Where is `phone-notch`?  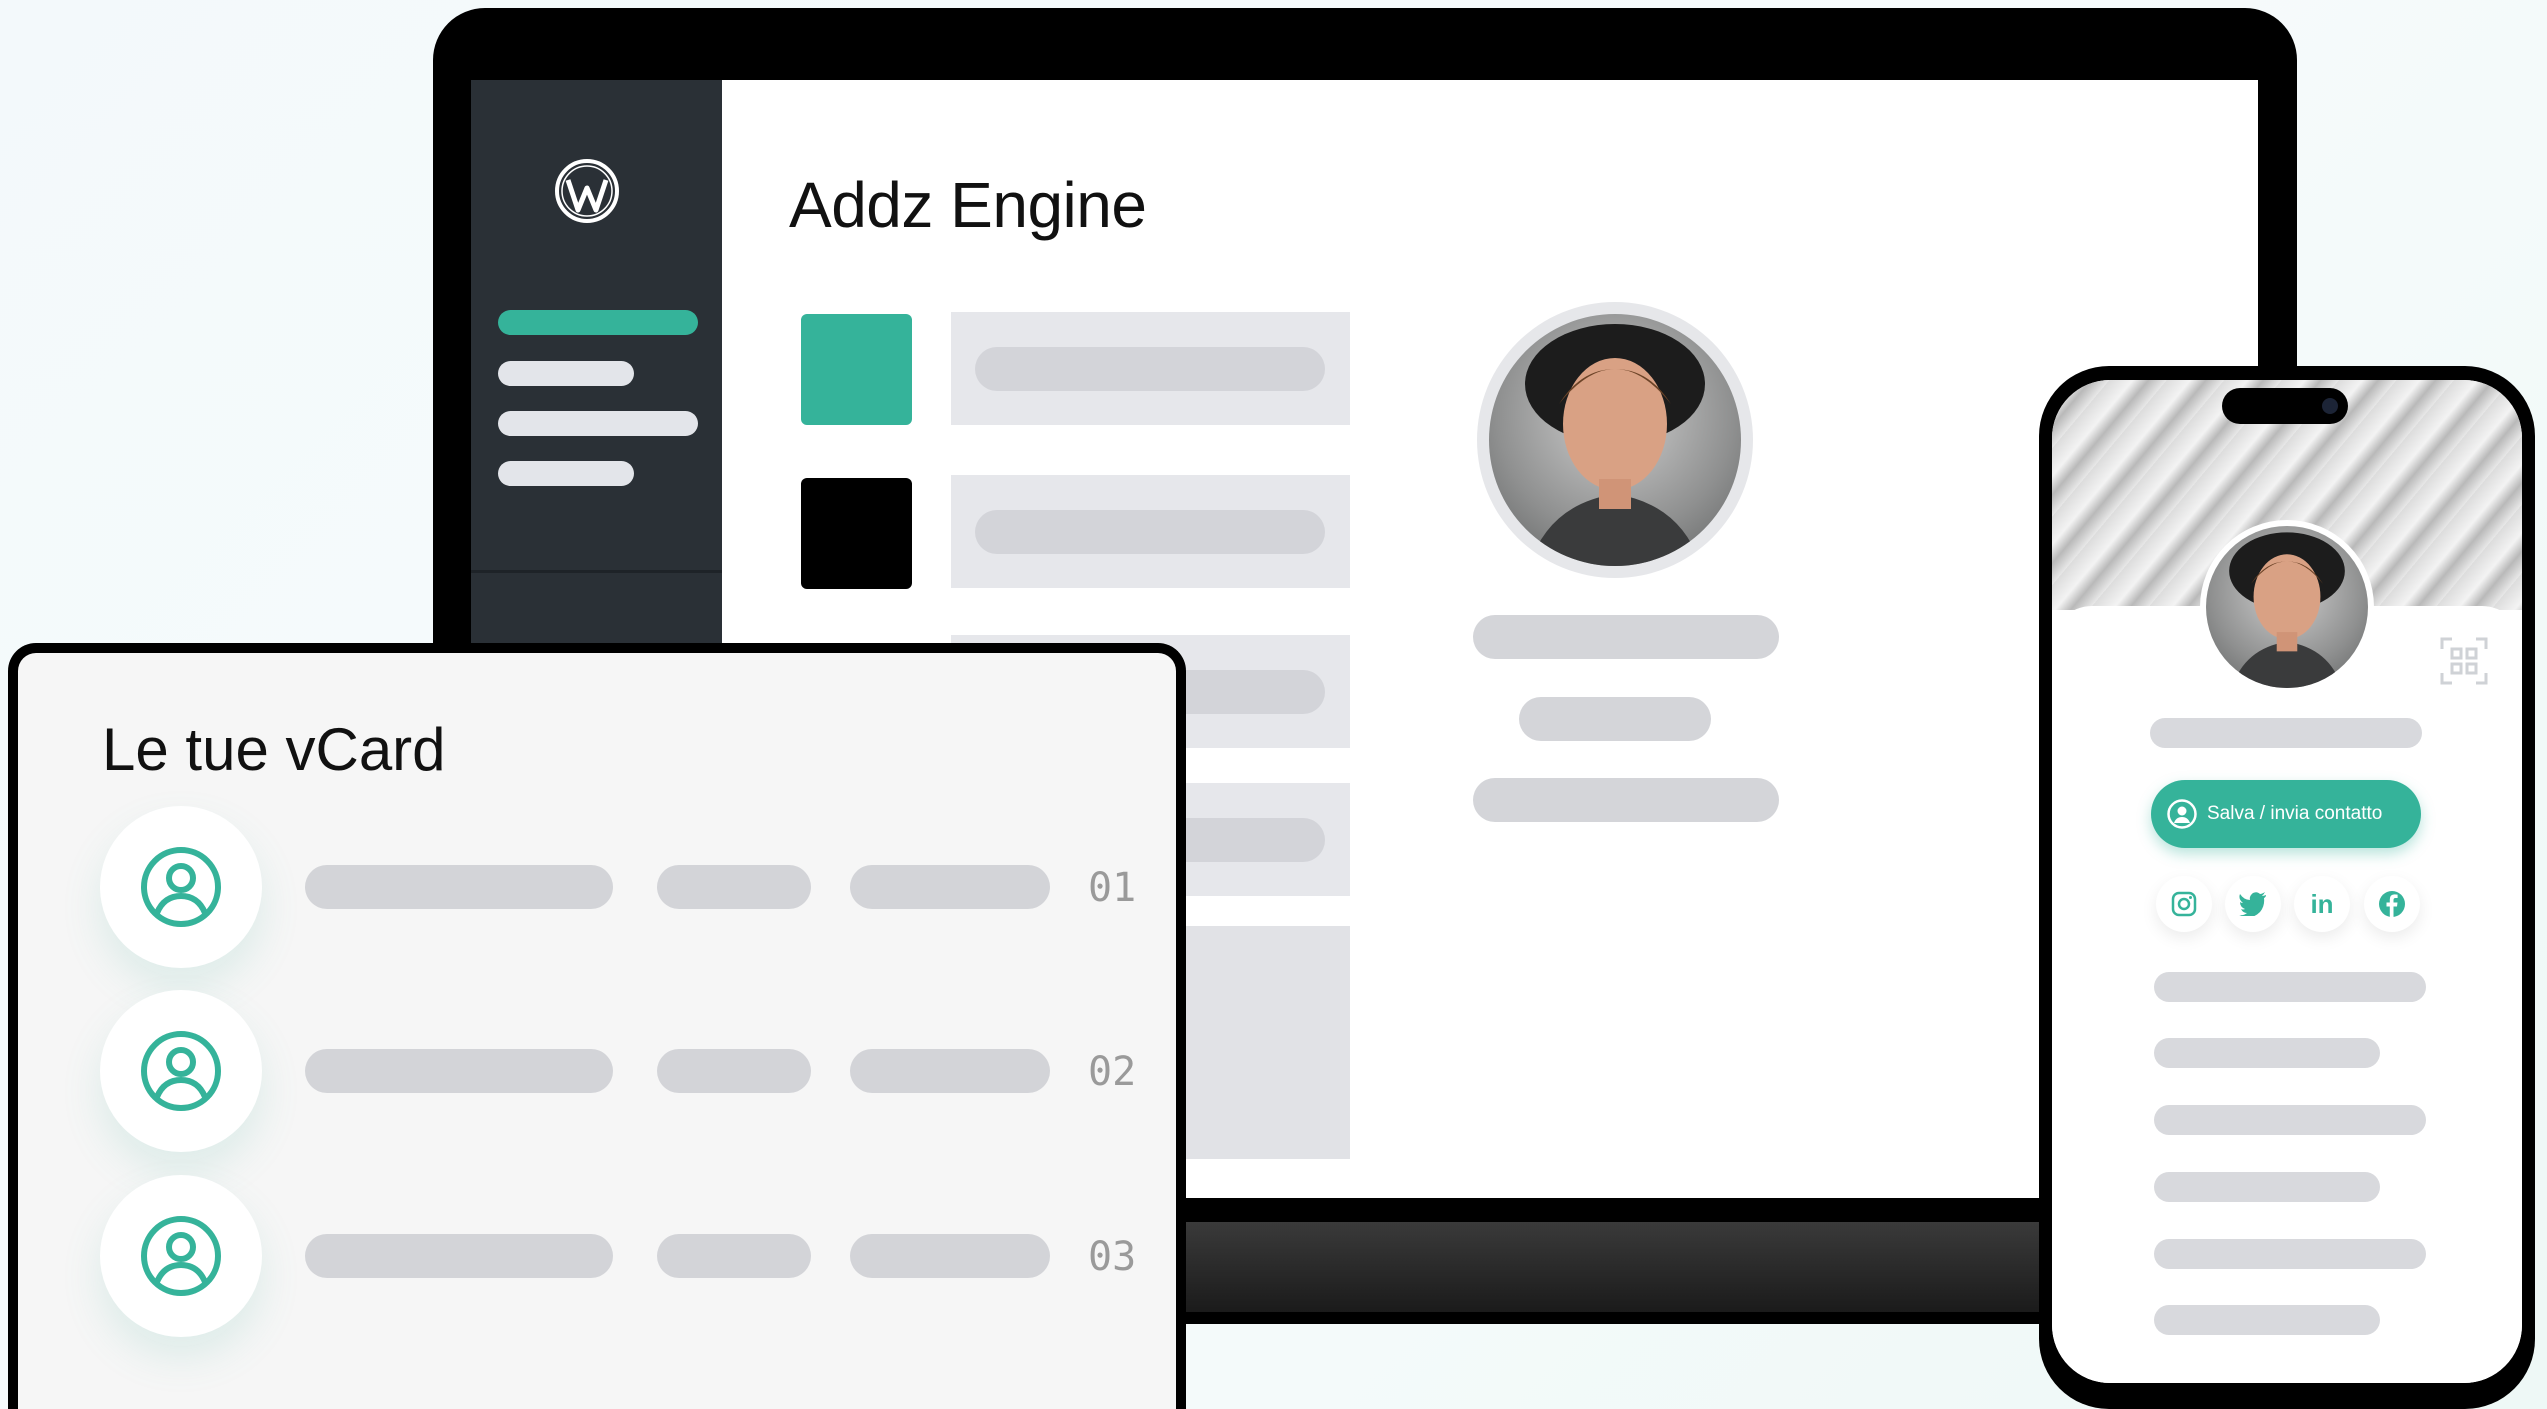
phone-notch is located at coordinates (2285, 406).